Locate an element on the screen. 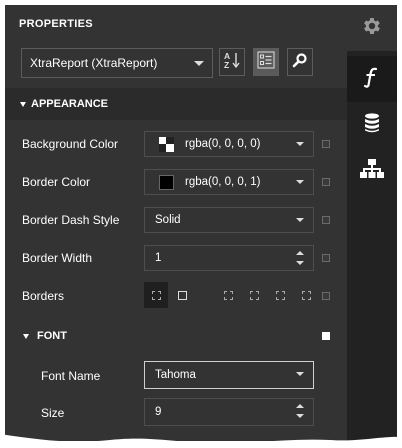 Image resolution: width=402 pixels, height=448 pixels. property-row-border-dash-style: Border Dash Style Solid is located at coordinates (176, 220).